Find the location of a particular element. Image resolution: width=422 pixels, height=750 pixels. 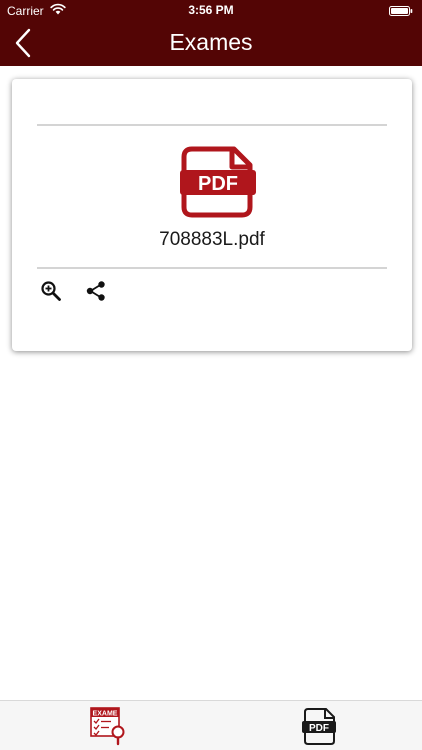

zoom-in-icon is located at coordinates (51, 291).